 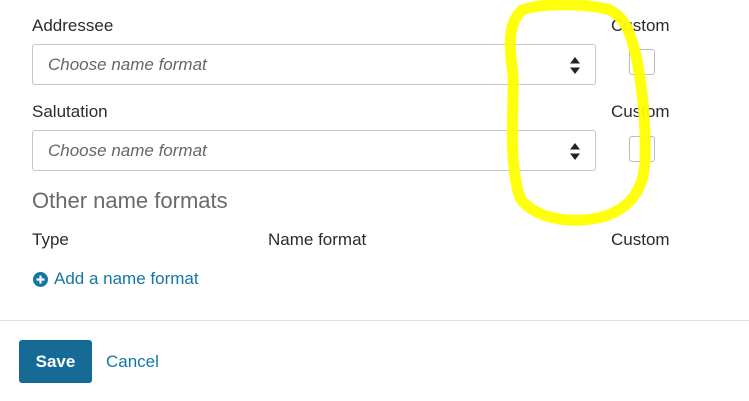 I want to click on salutation-label: Salutation, so click(x=70, y=111).